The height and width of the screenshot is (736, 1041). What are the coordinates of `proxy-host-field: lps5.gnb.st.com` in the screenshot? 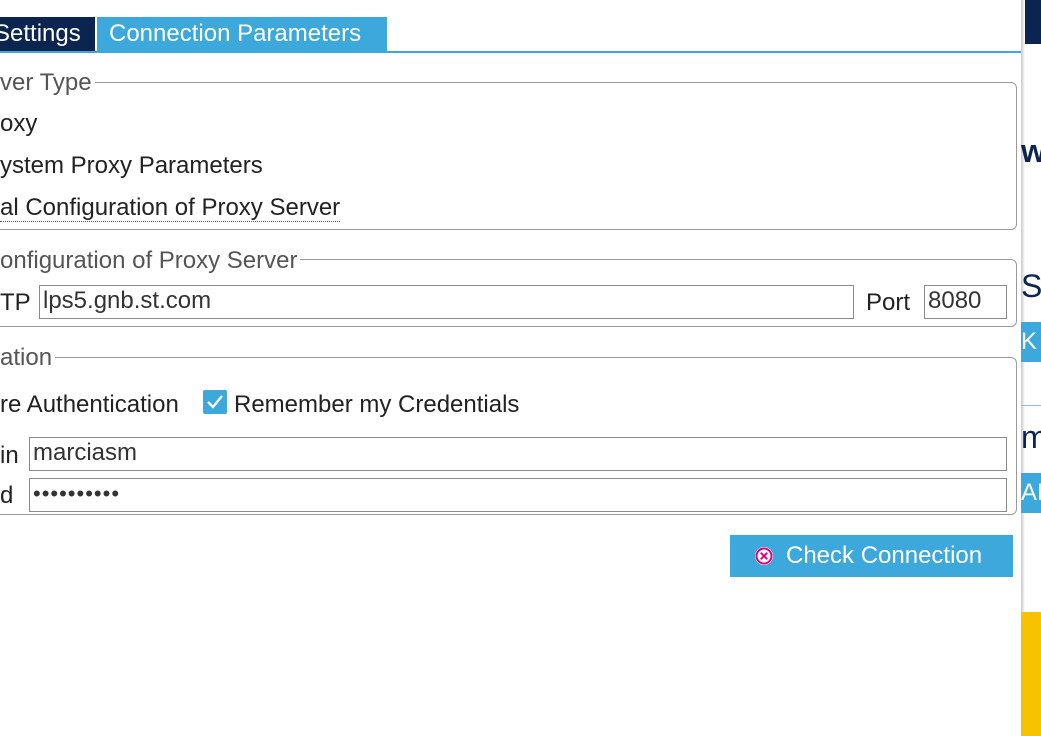 It's located at (446, 302).